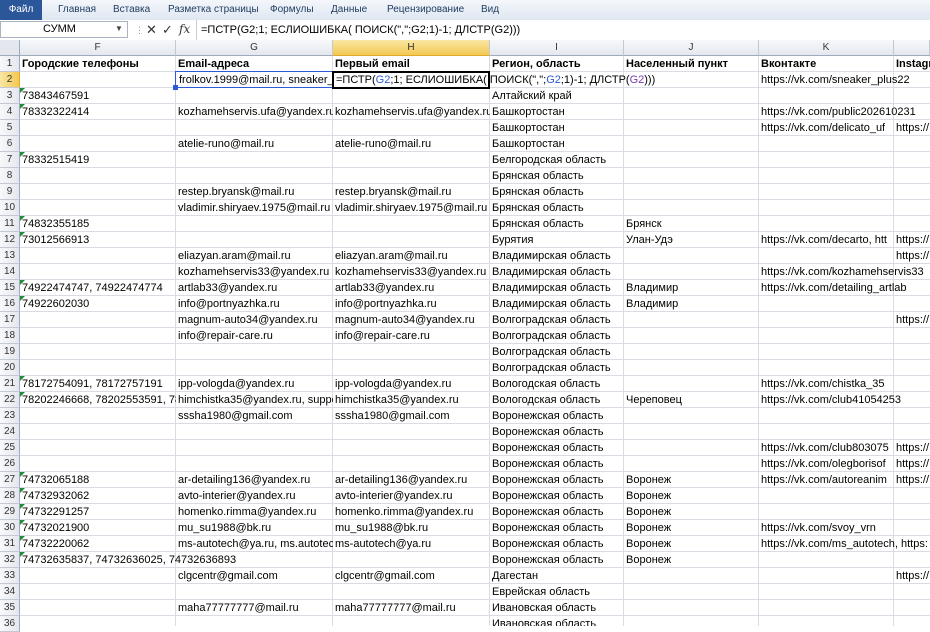 The height and width of the screenshot is (632, 930). I want to click on cell-h: ar-detailing136@yandex.ru, so click(411, 480).